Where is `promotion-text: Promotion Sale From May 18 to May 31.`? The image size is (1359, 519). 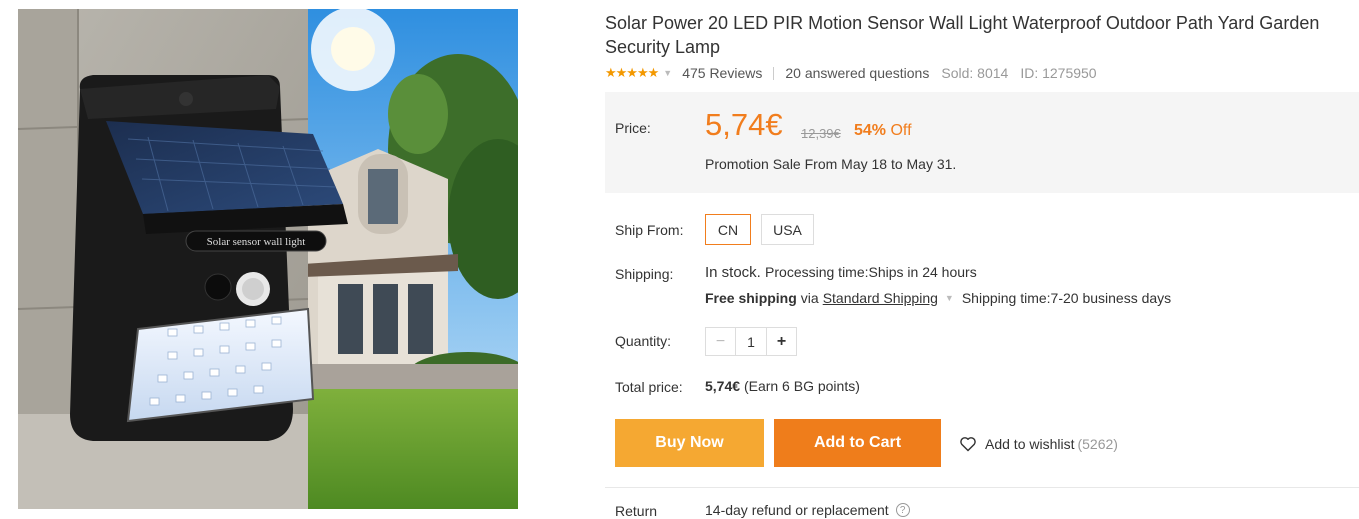 promotion-text: Promotion Sale From May 18 to May 31. is located at coordinates (831, 164).